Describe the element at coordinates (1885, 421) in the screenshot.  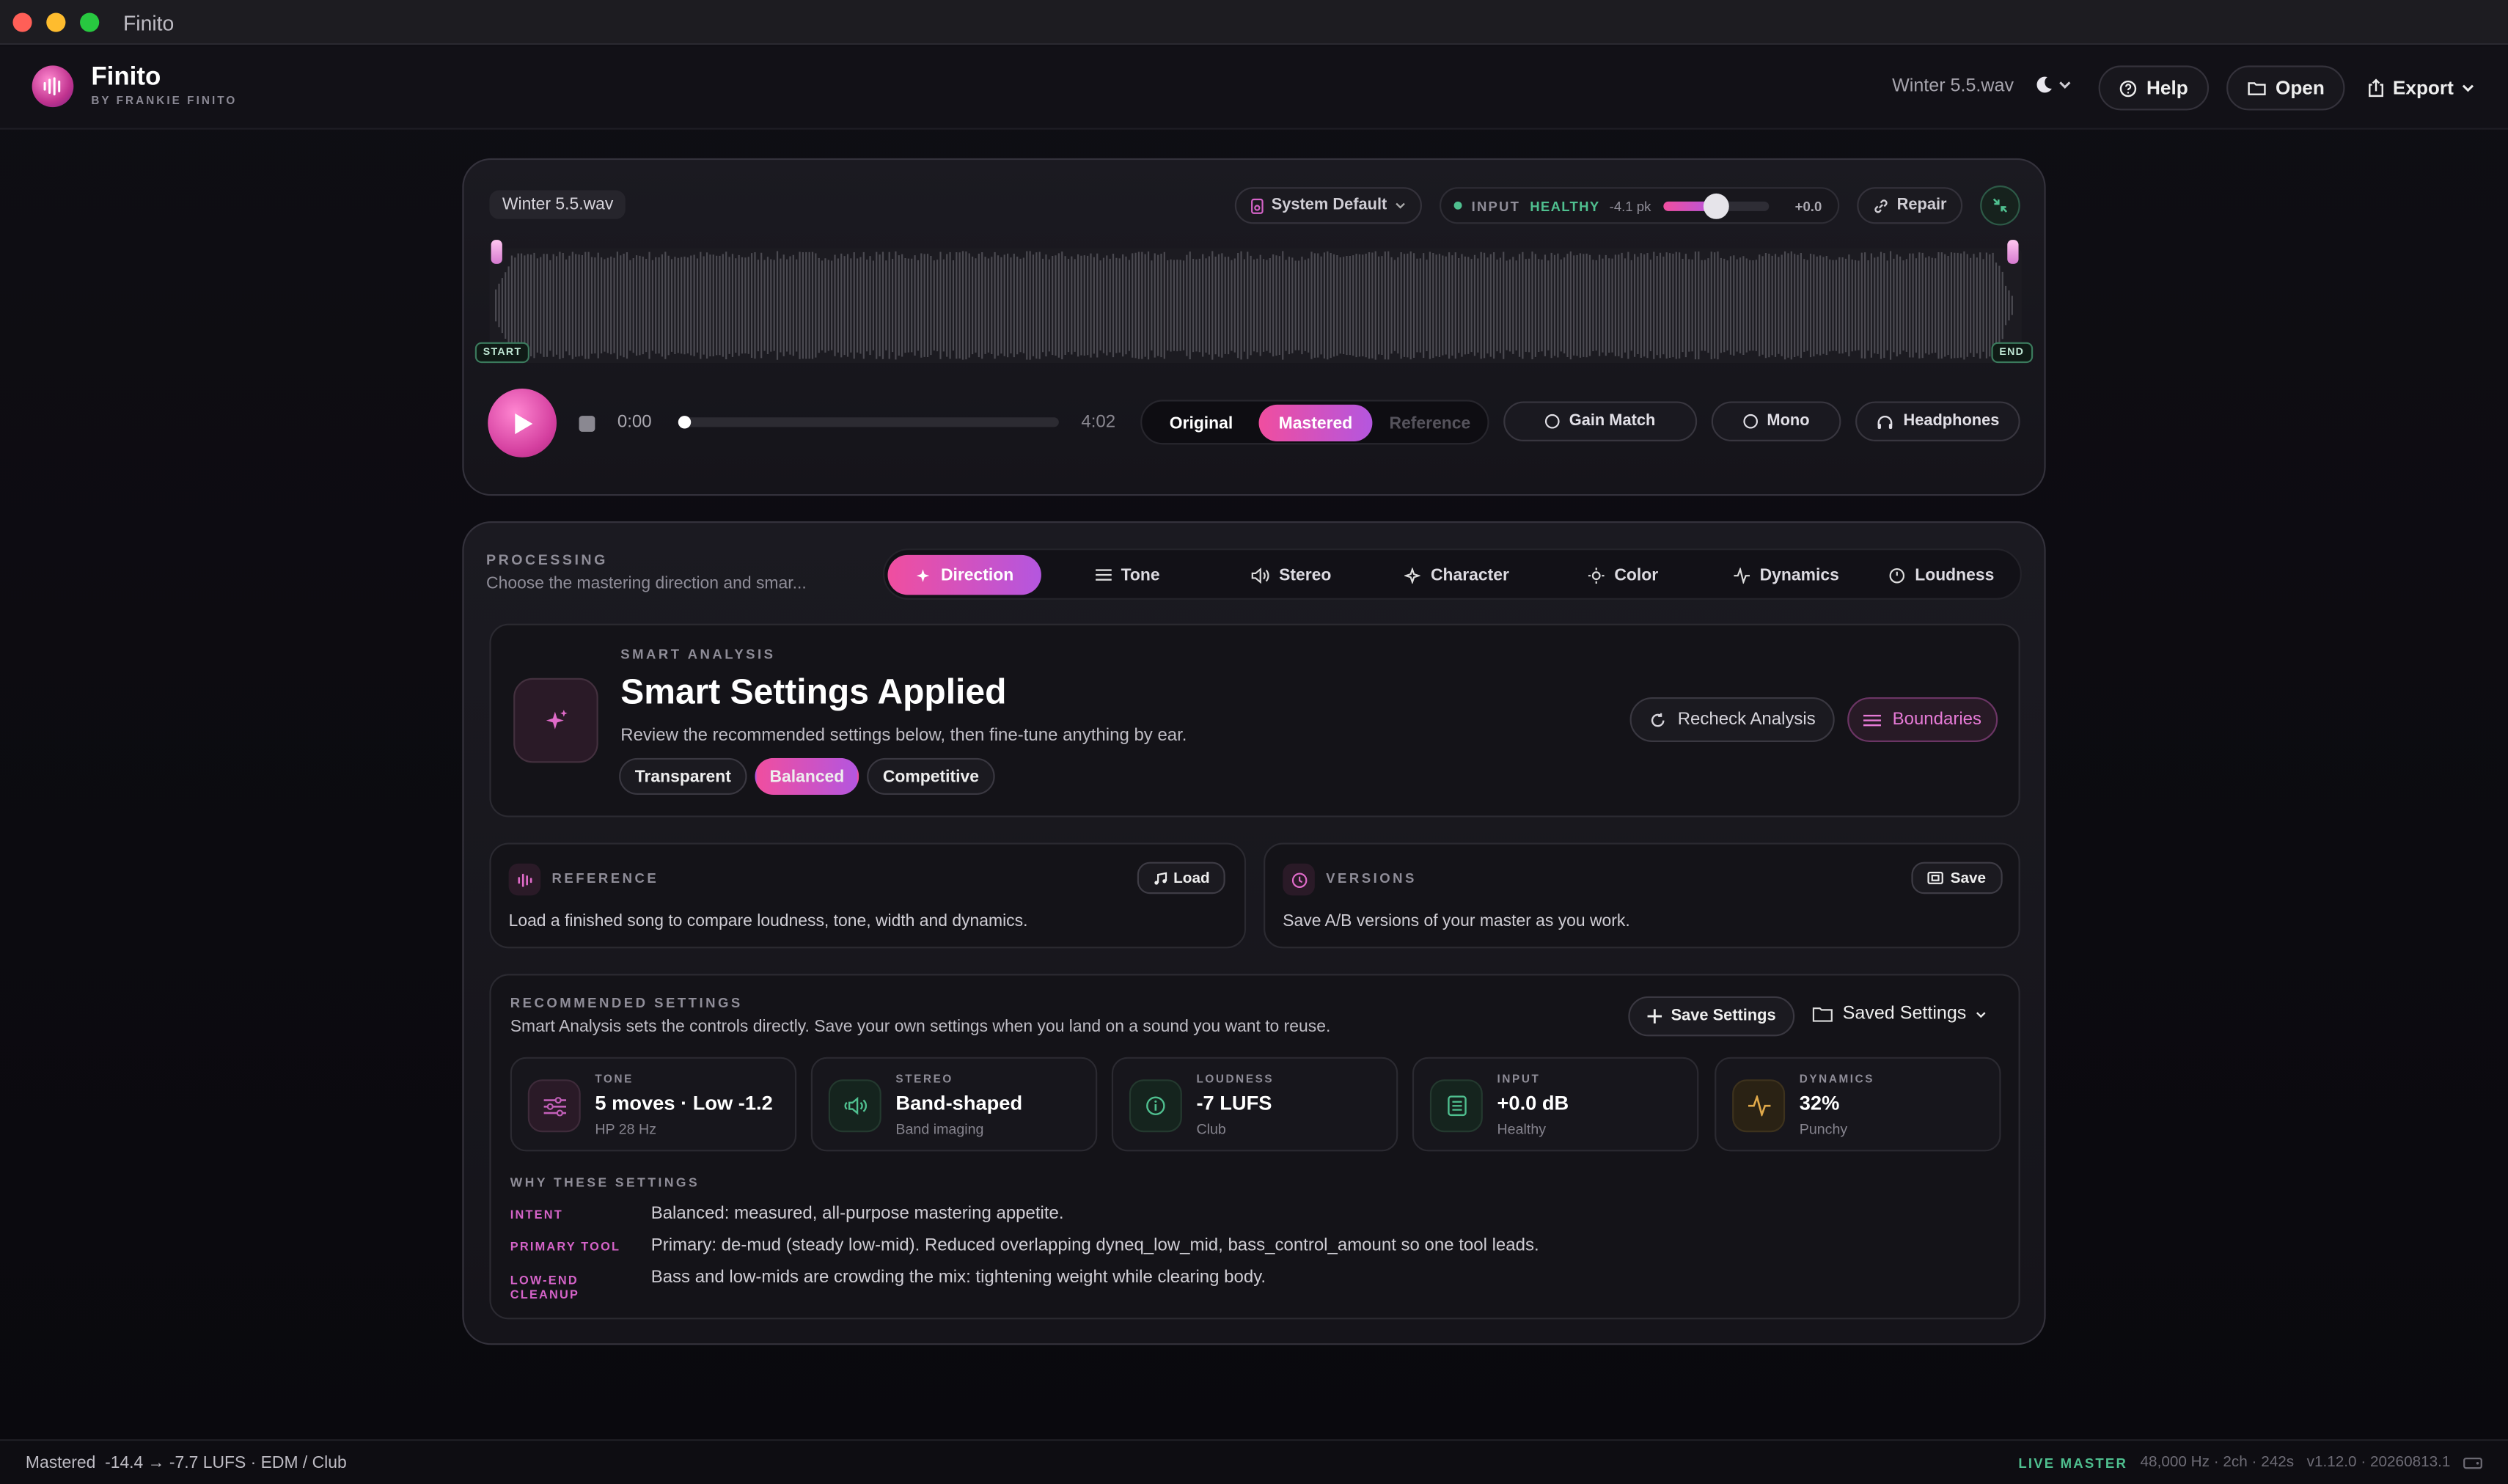
I see `headphones-icon` at that location.